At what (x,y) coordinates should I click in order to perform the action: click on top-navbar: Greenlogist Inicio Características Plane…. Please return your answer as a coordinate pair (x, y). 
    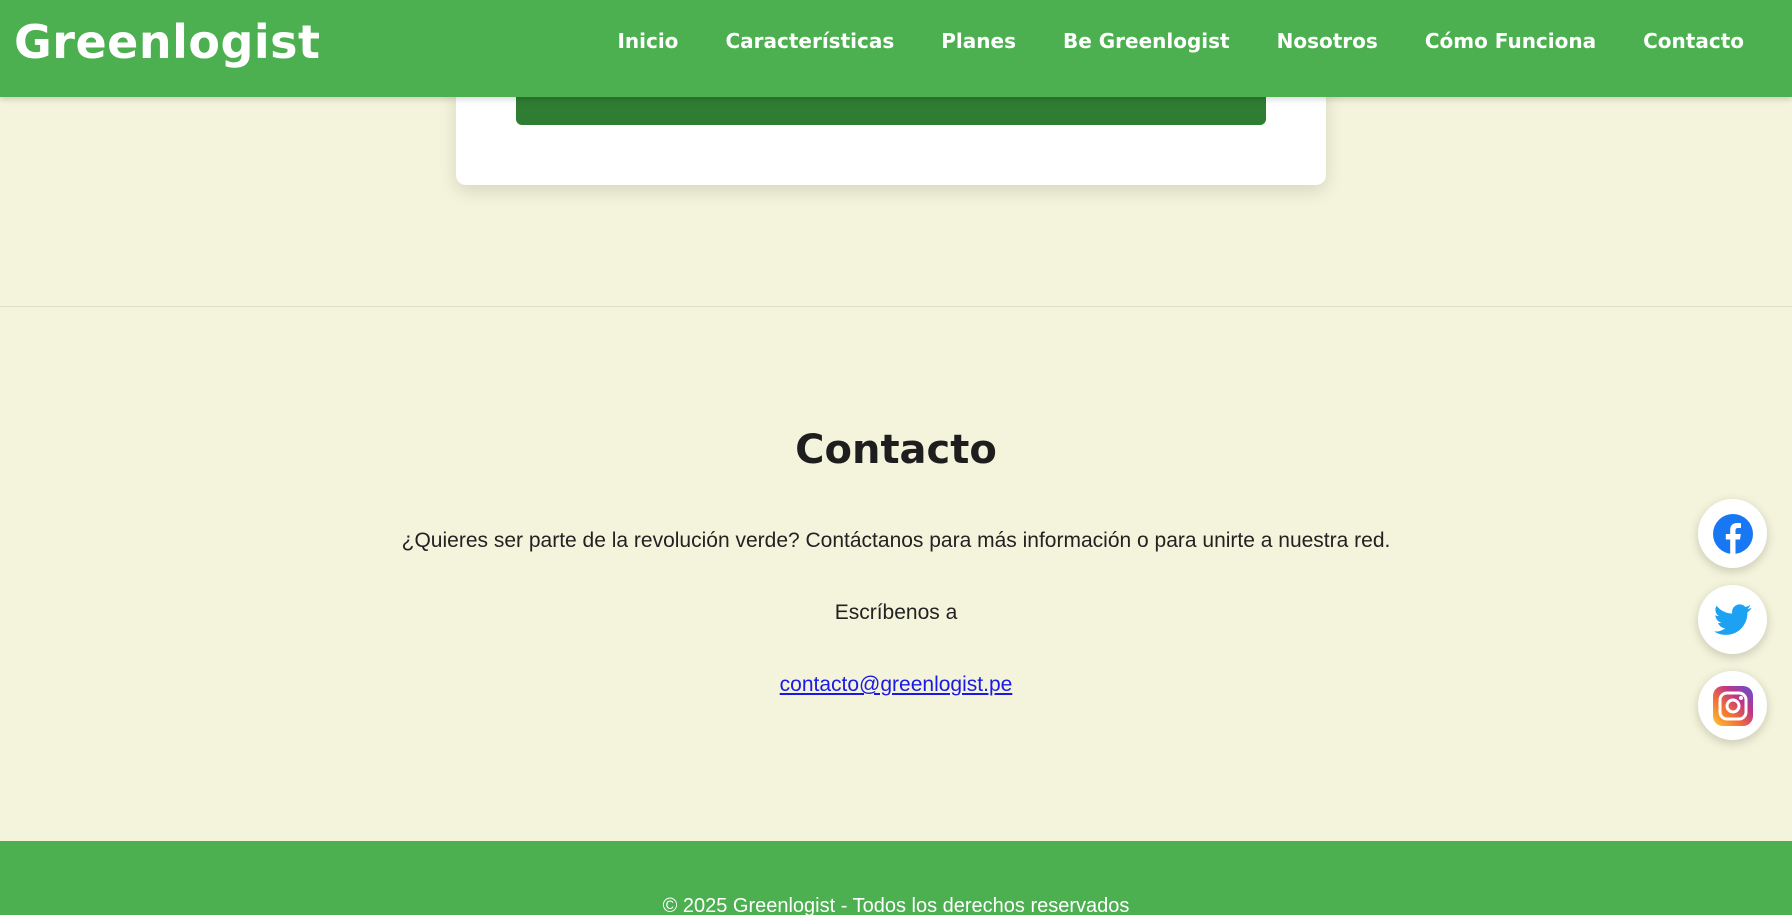
    Looking at the image, I should click on (896, 48).